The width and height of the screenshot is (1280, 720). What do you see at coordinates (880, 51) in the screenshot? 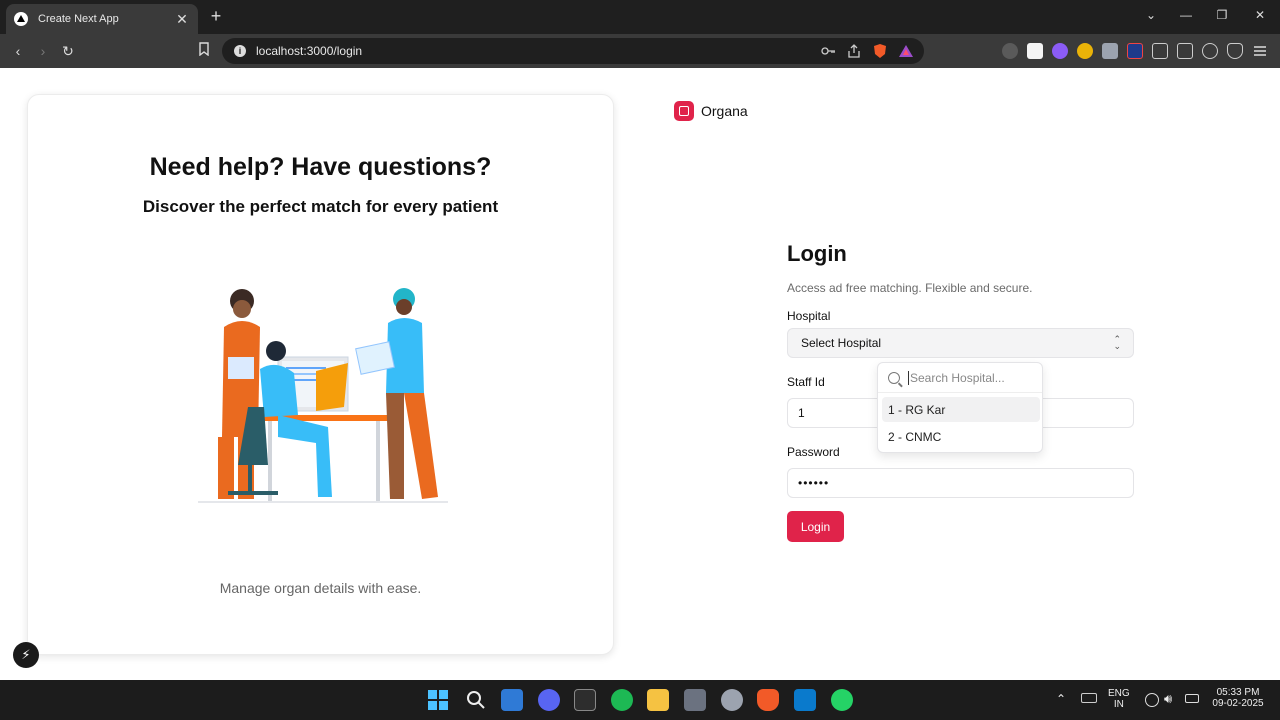
I see `brave-shields-icon` at bounding box center [880, 51].